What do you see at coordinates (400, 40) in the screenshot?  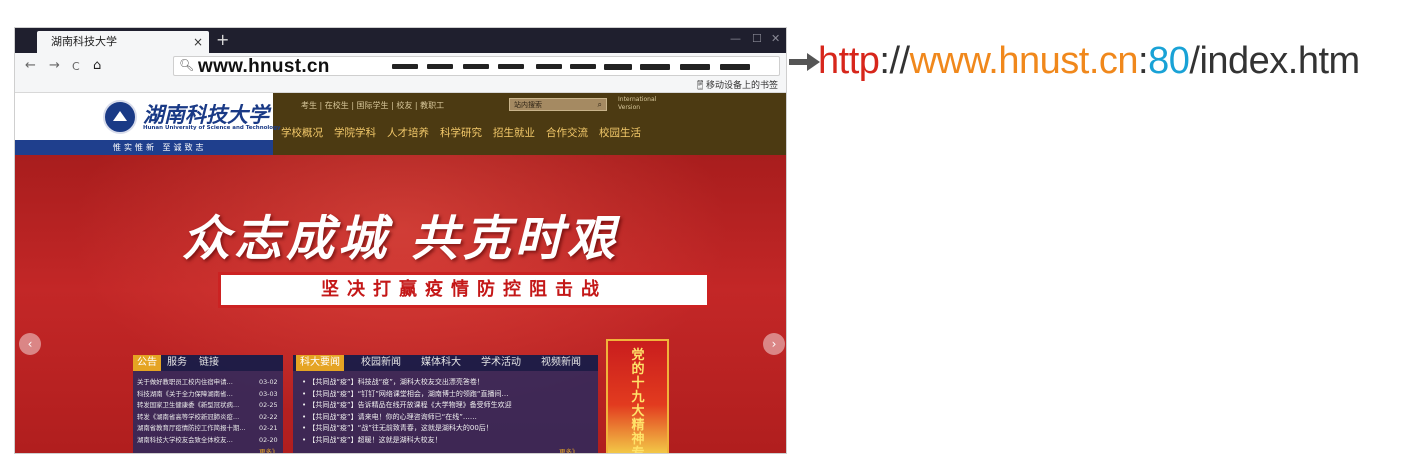 I see `title-bar: 湖南科技大学 × + — ☐ ✕` at bounding box center [400, 40].